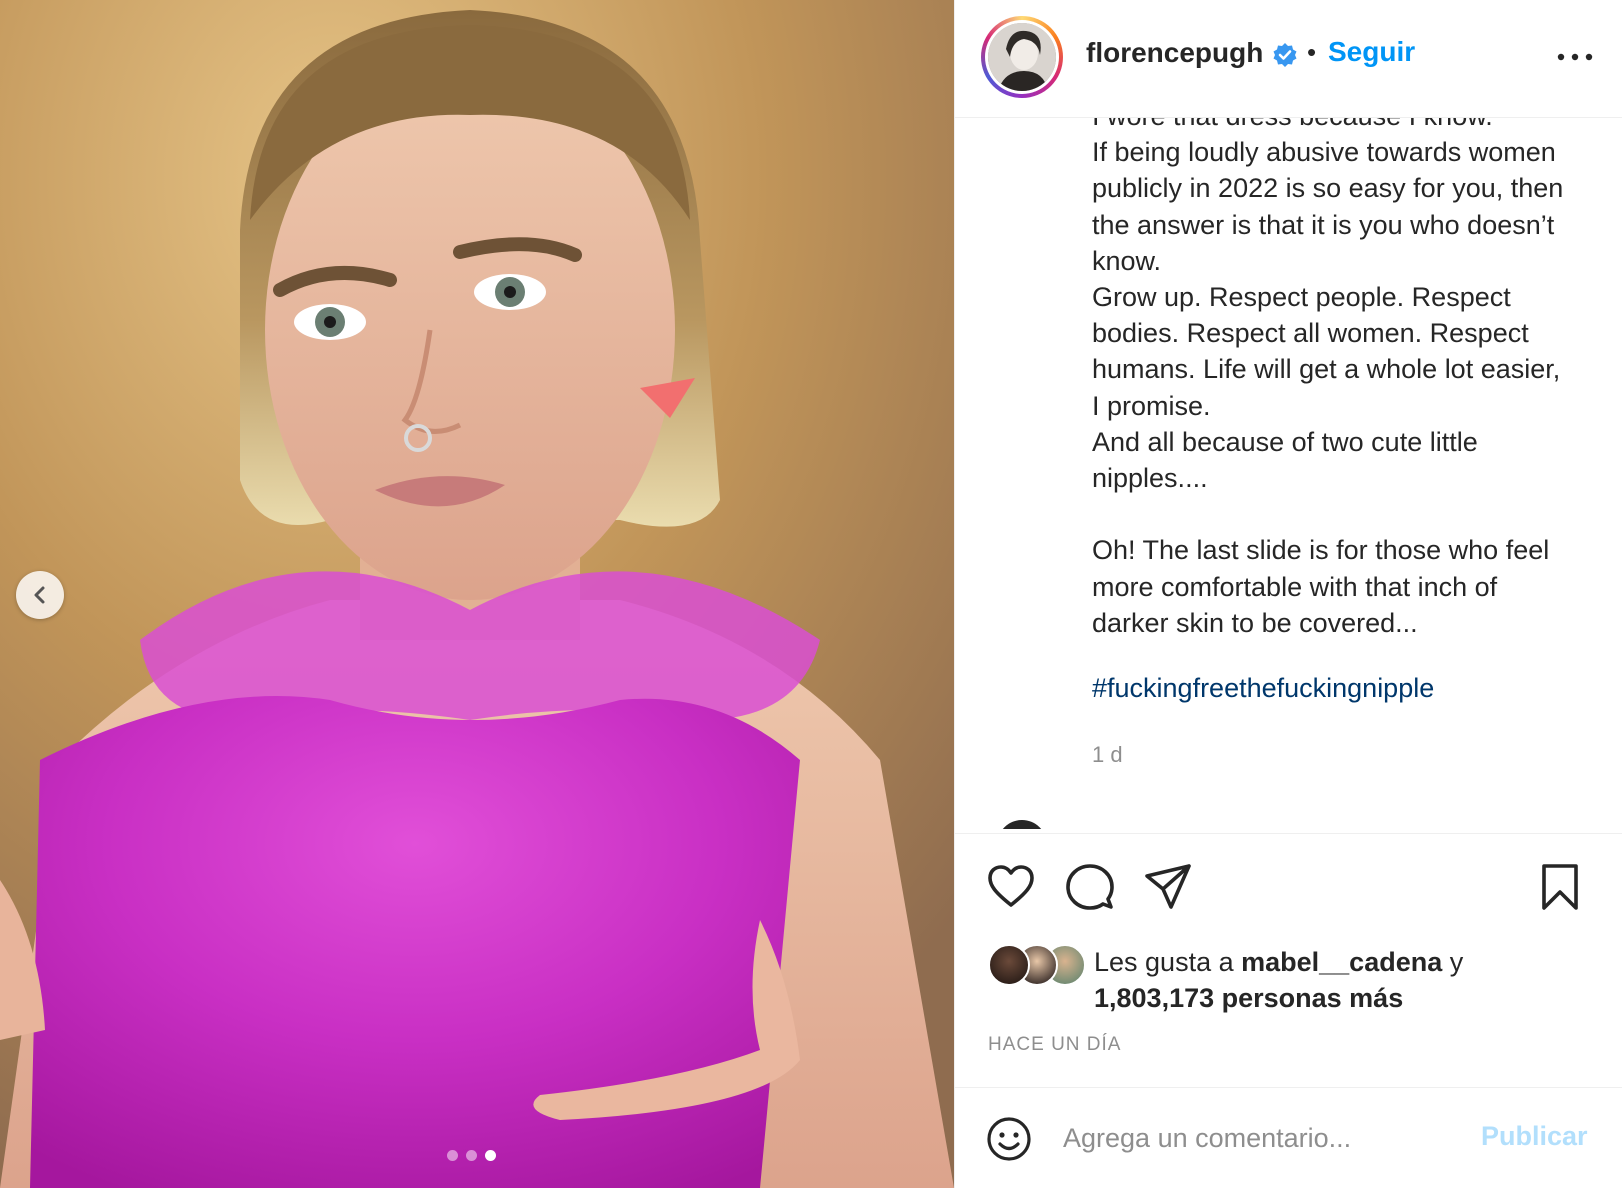  Describe the element at coordinates (1009, 1139) in the screenshot. I see `smiley-icon` at that location.